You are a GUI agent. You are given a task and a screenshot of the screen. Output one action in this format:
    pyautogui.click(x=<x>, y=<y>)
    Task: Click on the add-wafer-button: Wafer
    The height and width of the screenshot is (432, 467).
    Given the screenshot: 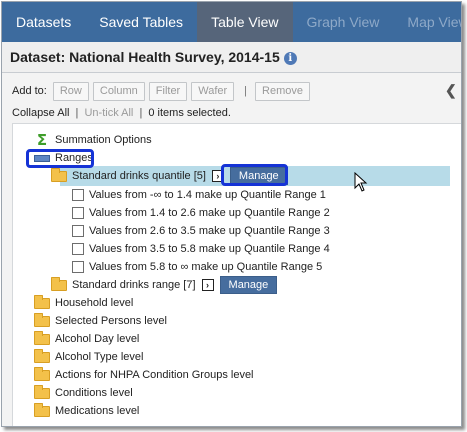 What is the action you would take?
    pyautogui.click(x=213, y=91)
    